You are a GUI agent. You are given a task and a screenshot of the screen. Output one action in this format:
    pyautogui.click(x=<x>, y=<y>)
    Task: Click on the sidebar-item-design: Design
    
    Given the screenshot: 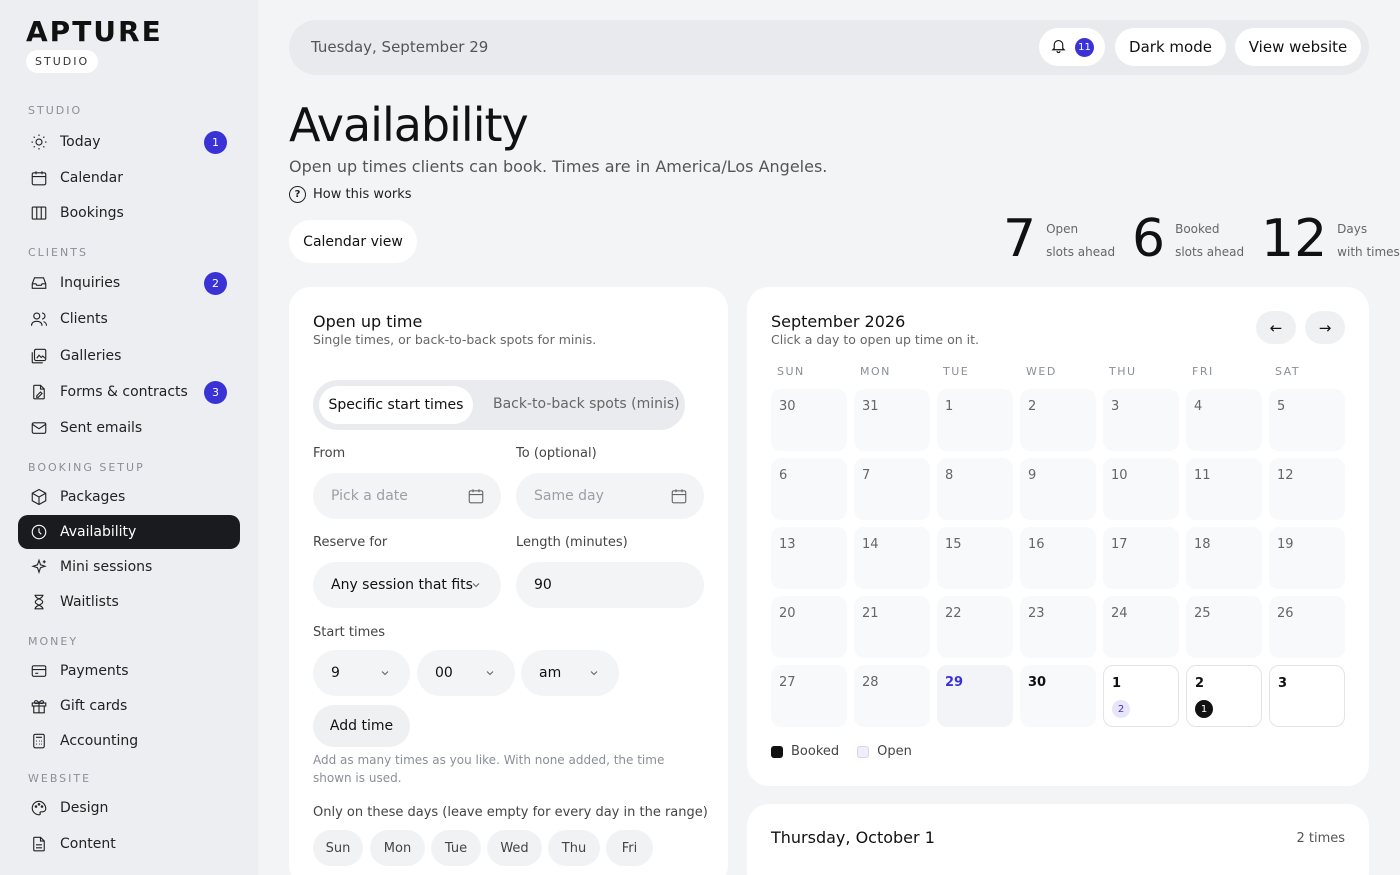 What is the action you would take?
    pyautogui.click(x=129, y=808)
    